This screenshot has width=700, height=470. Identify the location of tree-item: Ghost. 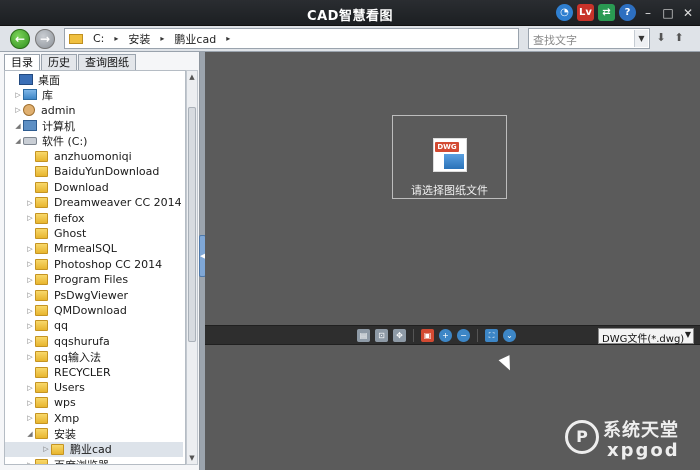
(55, 233).